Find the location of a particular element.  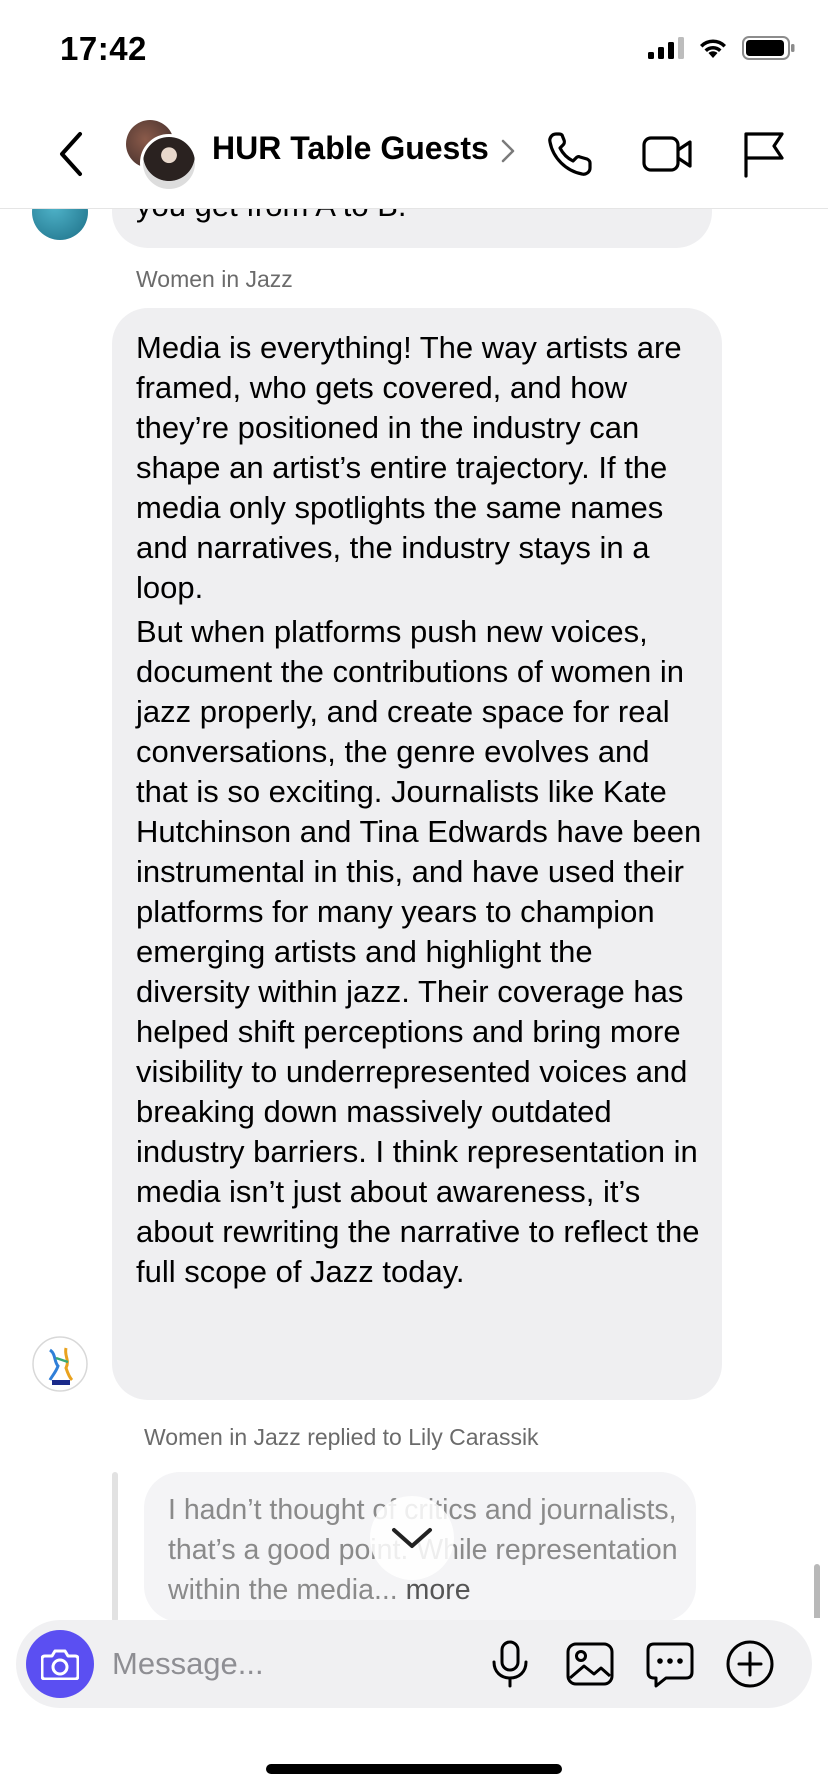

chat-header: HUR Table Guests is located at coordinates (414, 154).